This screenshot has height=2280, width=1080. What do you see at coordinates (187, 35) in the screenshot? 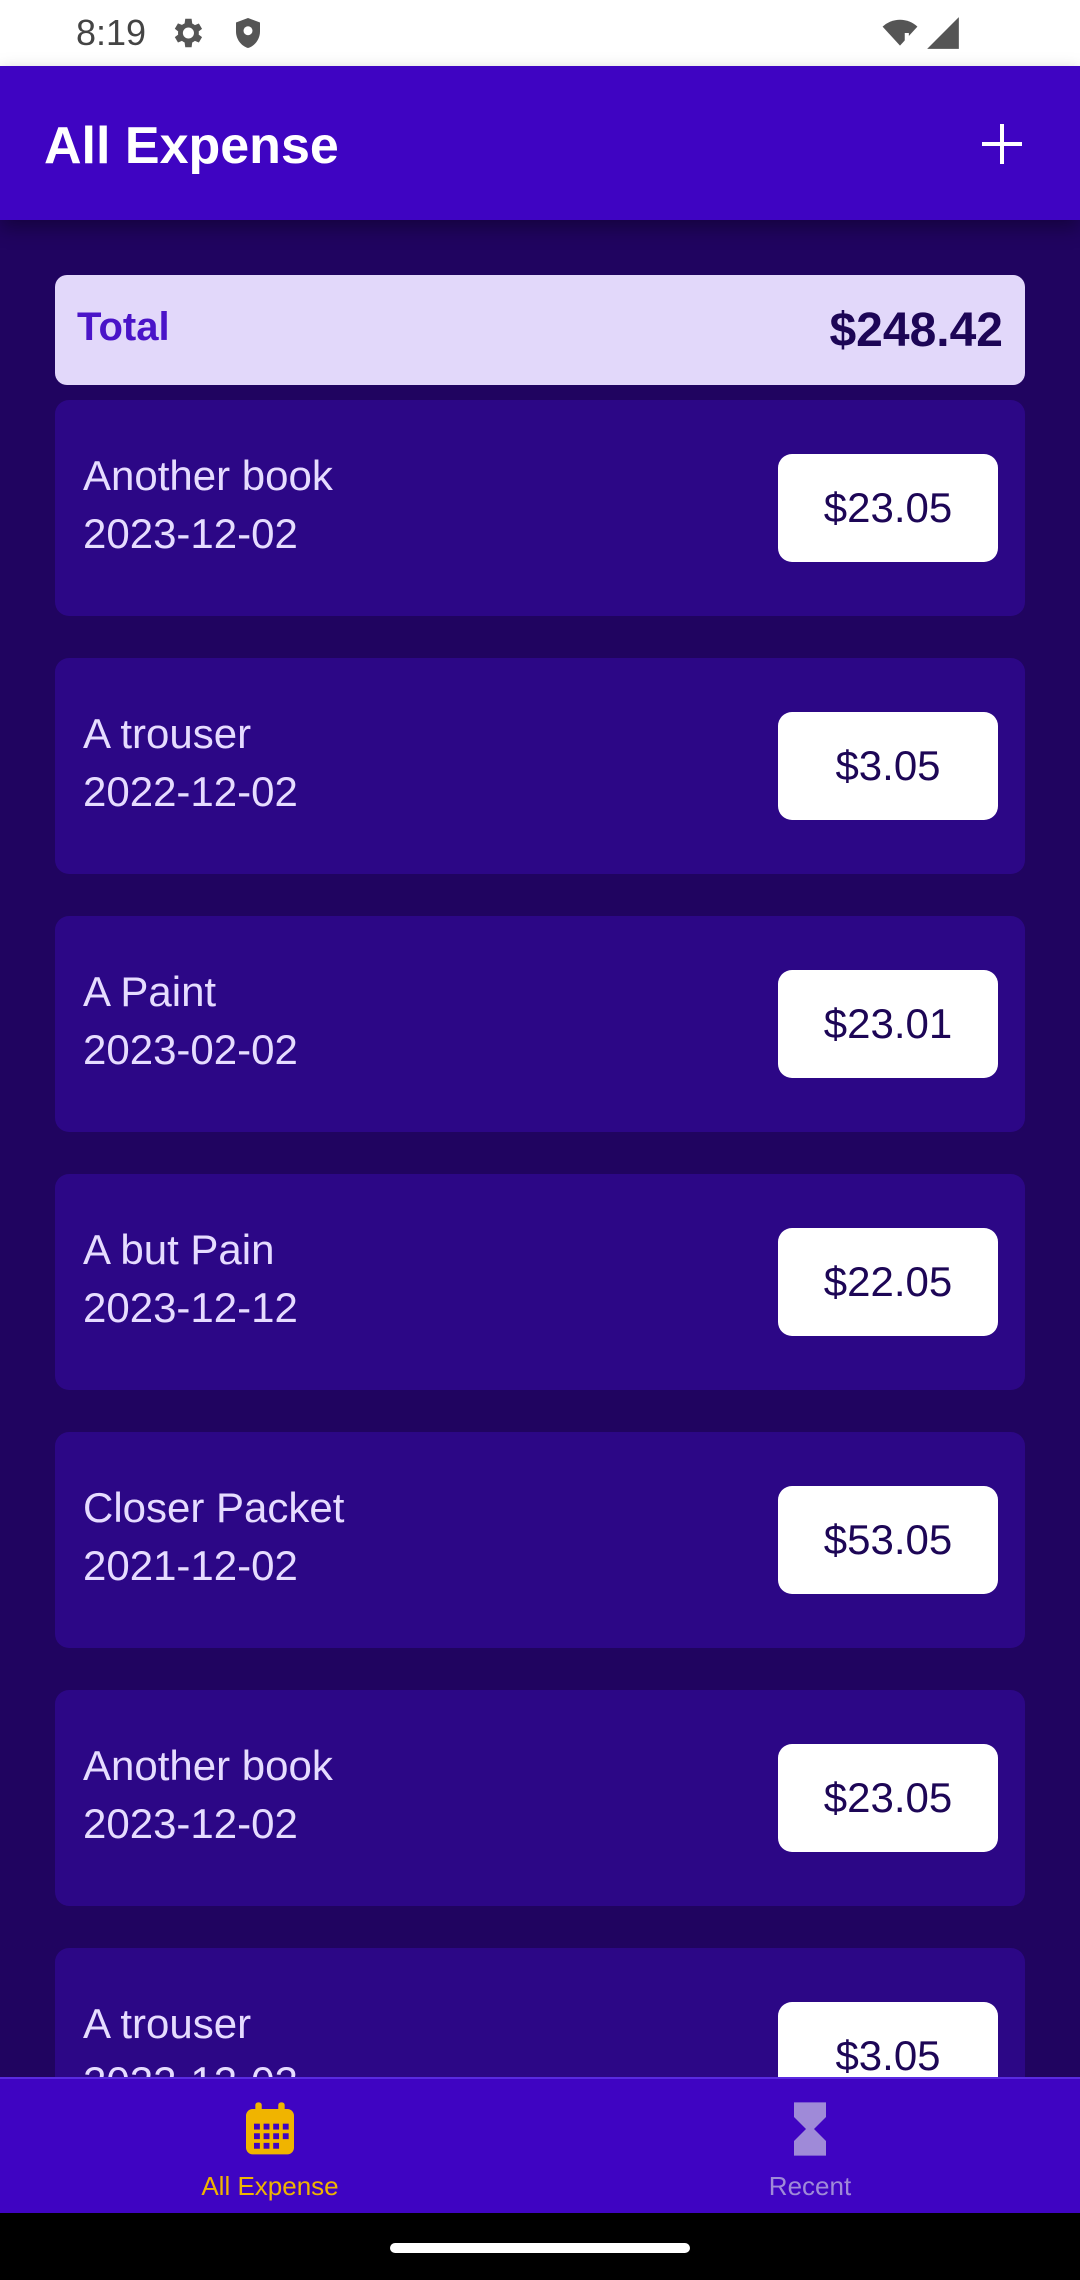
I see `settings-gear-icon` at bounding box center [187, 35].